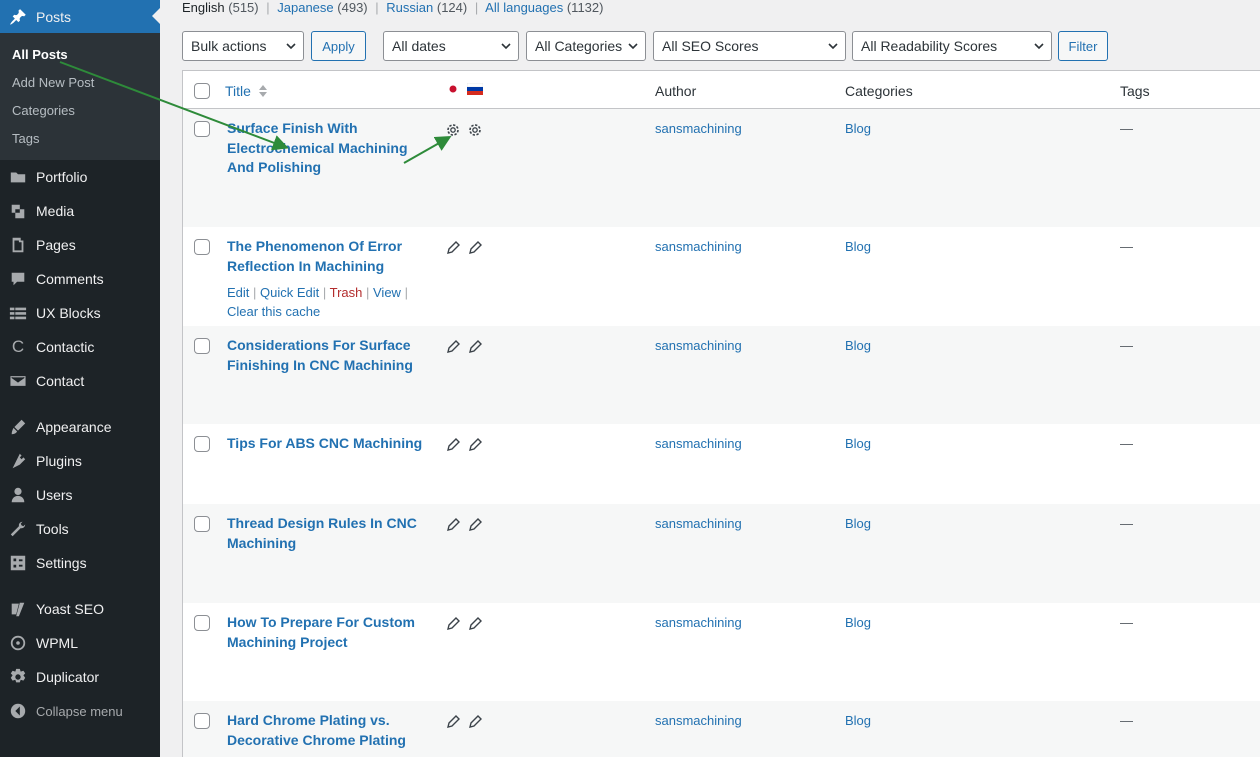 The image size is (1260, 757). I want to click on seo-scores-select: All SEO Scores, so click(749, 46).